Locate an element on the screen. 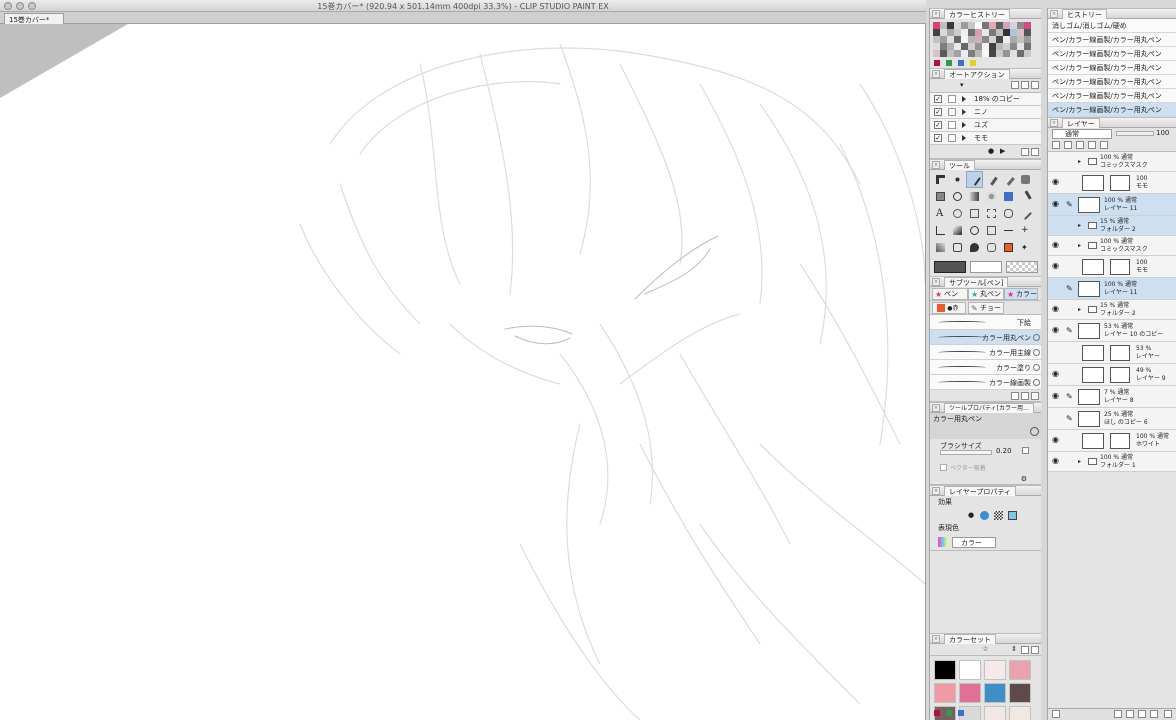 This screenshot has width=1176, height=720. new-set-icon is located at coordinates (1015, 85).